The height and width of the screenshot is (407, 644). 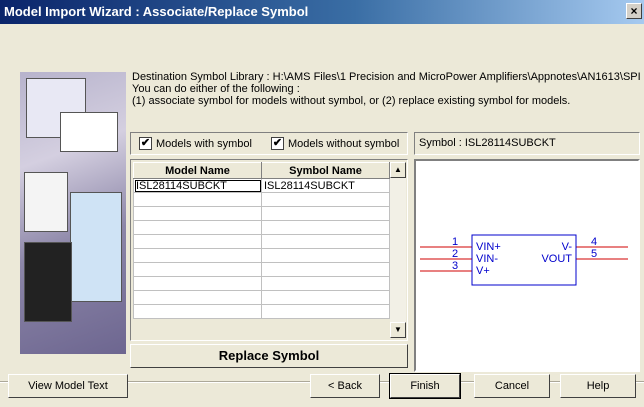 I want to click on pin-number: 1, so click(x=455, y=242).